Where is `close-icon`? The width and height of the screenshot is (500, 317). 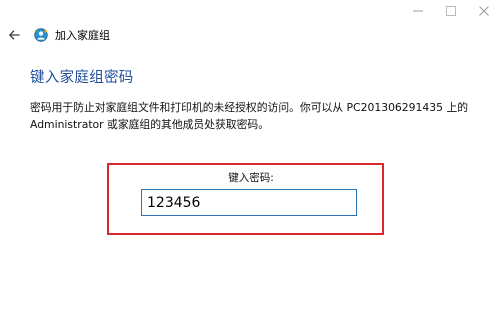
close-icon is located at coordinates (483, 11).